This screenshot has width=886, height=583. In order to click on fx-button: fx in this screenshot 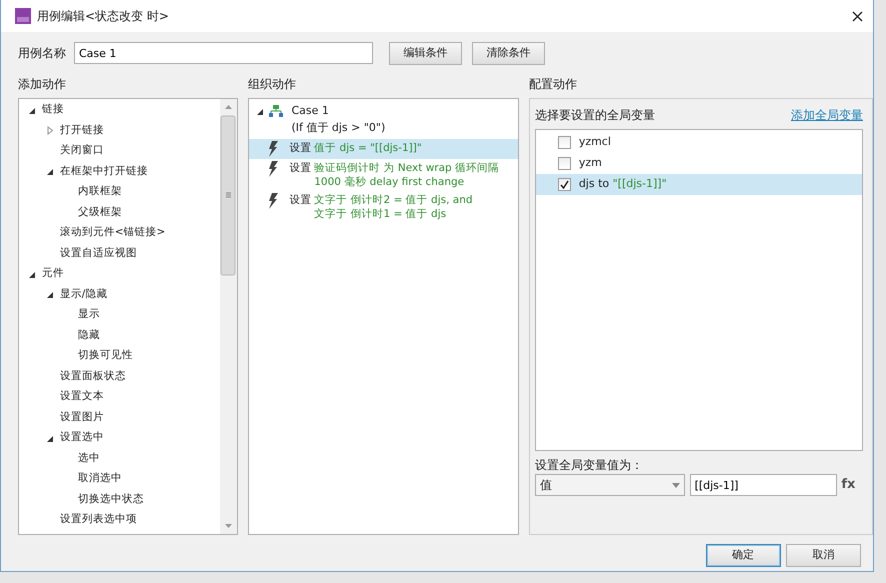, I will do `click(848, 485)`.